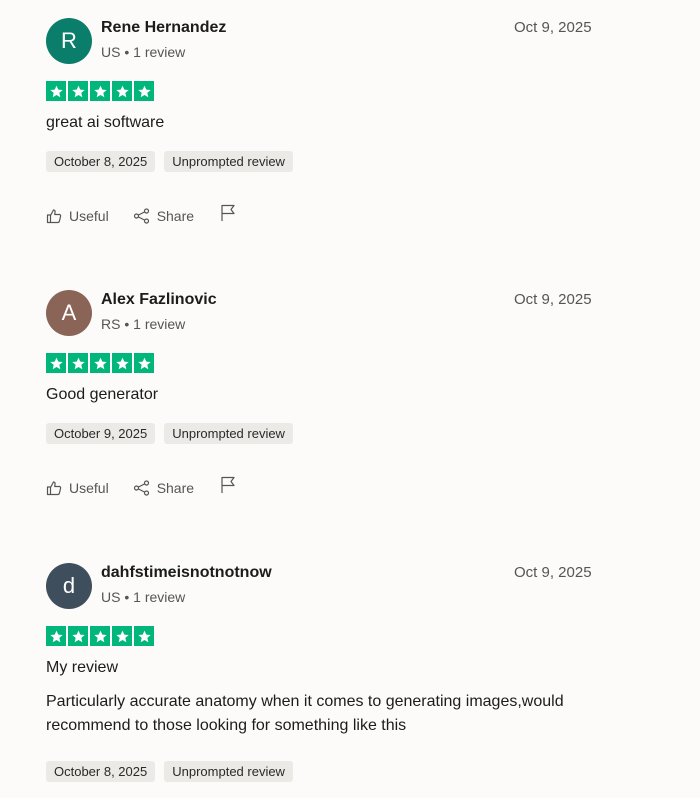 The width and height of the screenshot is (700, 798). Describe the element at coordinates (102, 395) in the screenshot. I see `review-title: Good generator` at that location.